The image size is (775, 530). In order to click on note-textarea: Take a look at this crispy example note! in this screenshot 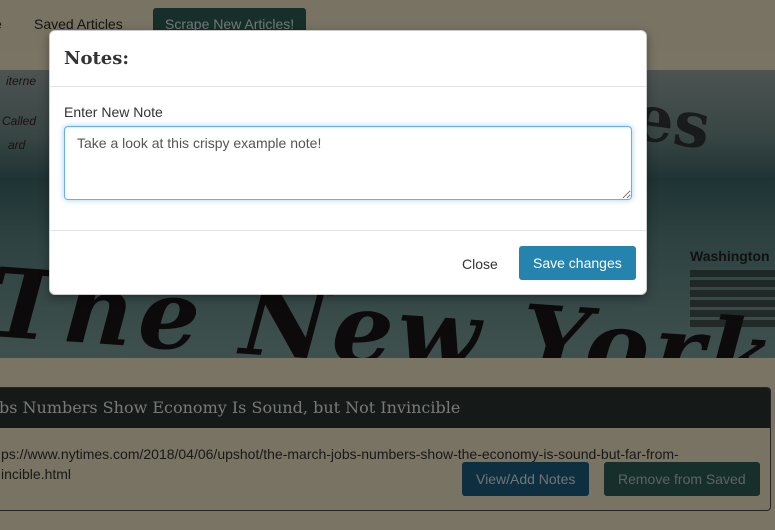, I will do `click(348, 163)`.